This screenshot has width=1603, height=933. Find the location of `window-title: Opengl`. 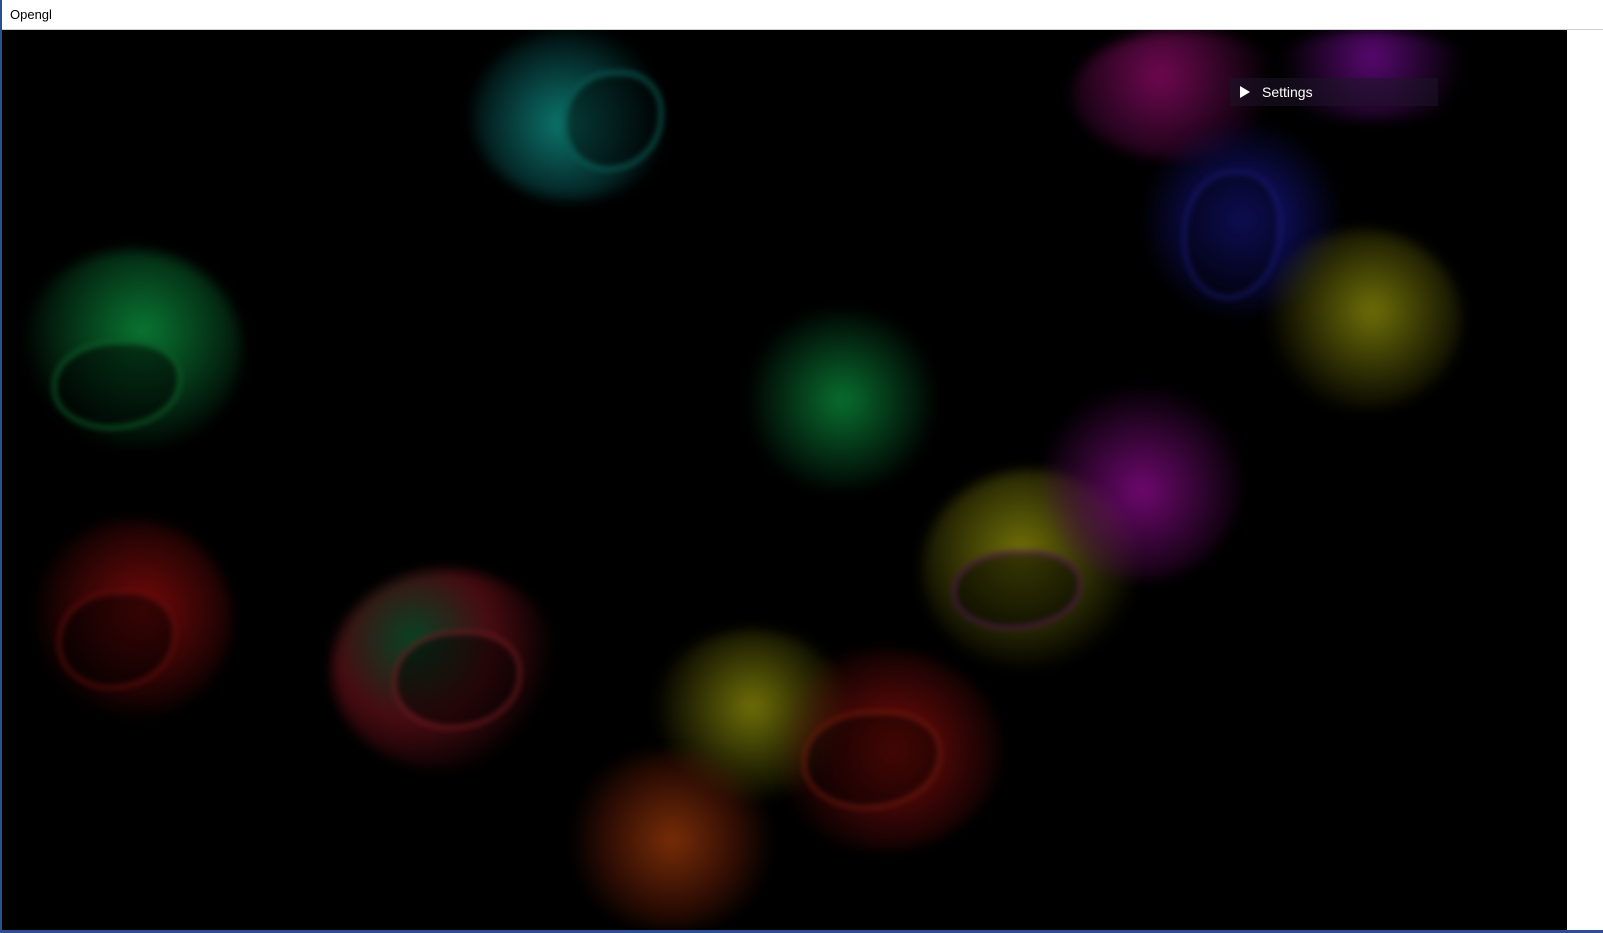

window-title: Opengl is located at coordinates (31, 14).